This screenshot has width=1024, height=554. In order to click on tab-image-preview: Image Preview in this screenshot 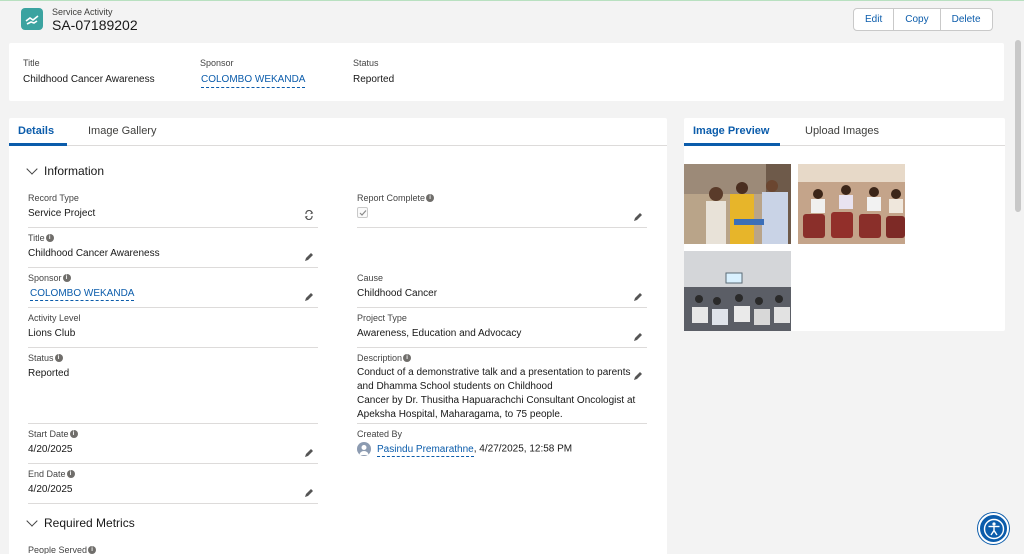, I will do `click(731, 131)`.